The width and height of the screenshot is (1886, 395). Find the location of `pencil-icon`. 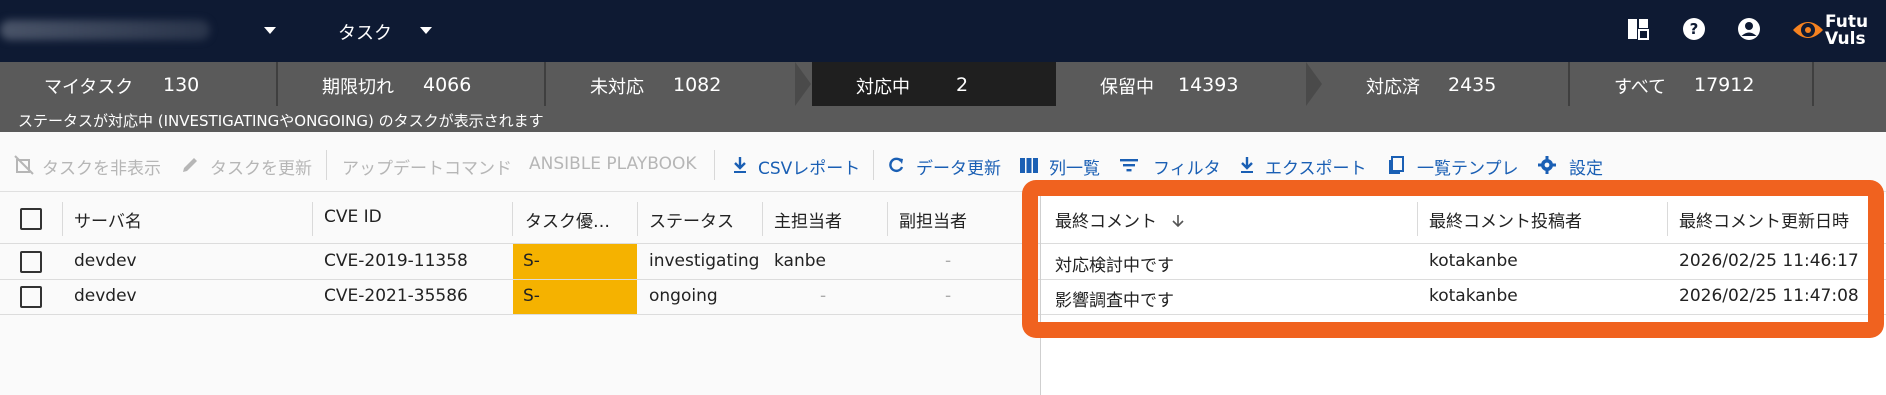

pencil-icon is located at coordinates (190, 165).